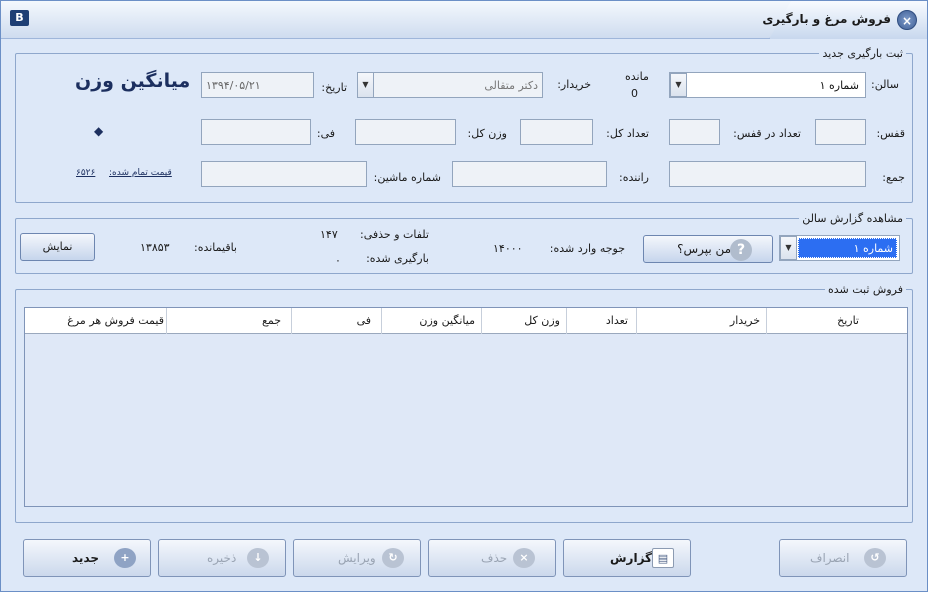 The width and height of the screenshot is (928, 592). What do you see at coordinates (256, 132) in the screenshot?
I see `fee-field` at bounding box center [256, 132].